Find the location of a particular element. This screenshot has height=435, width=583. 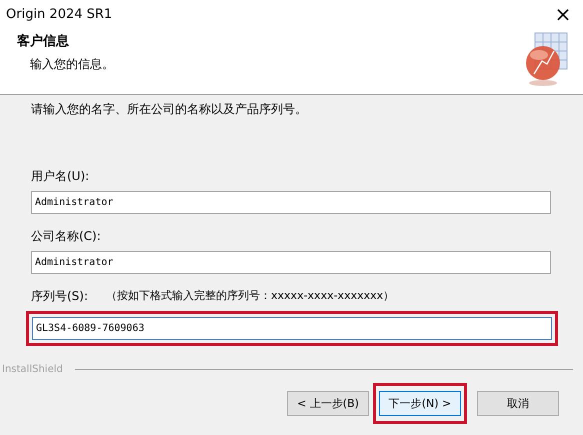

wizard-button: 下一步(N) > is located at coordinates (420, 403).